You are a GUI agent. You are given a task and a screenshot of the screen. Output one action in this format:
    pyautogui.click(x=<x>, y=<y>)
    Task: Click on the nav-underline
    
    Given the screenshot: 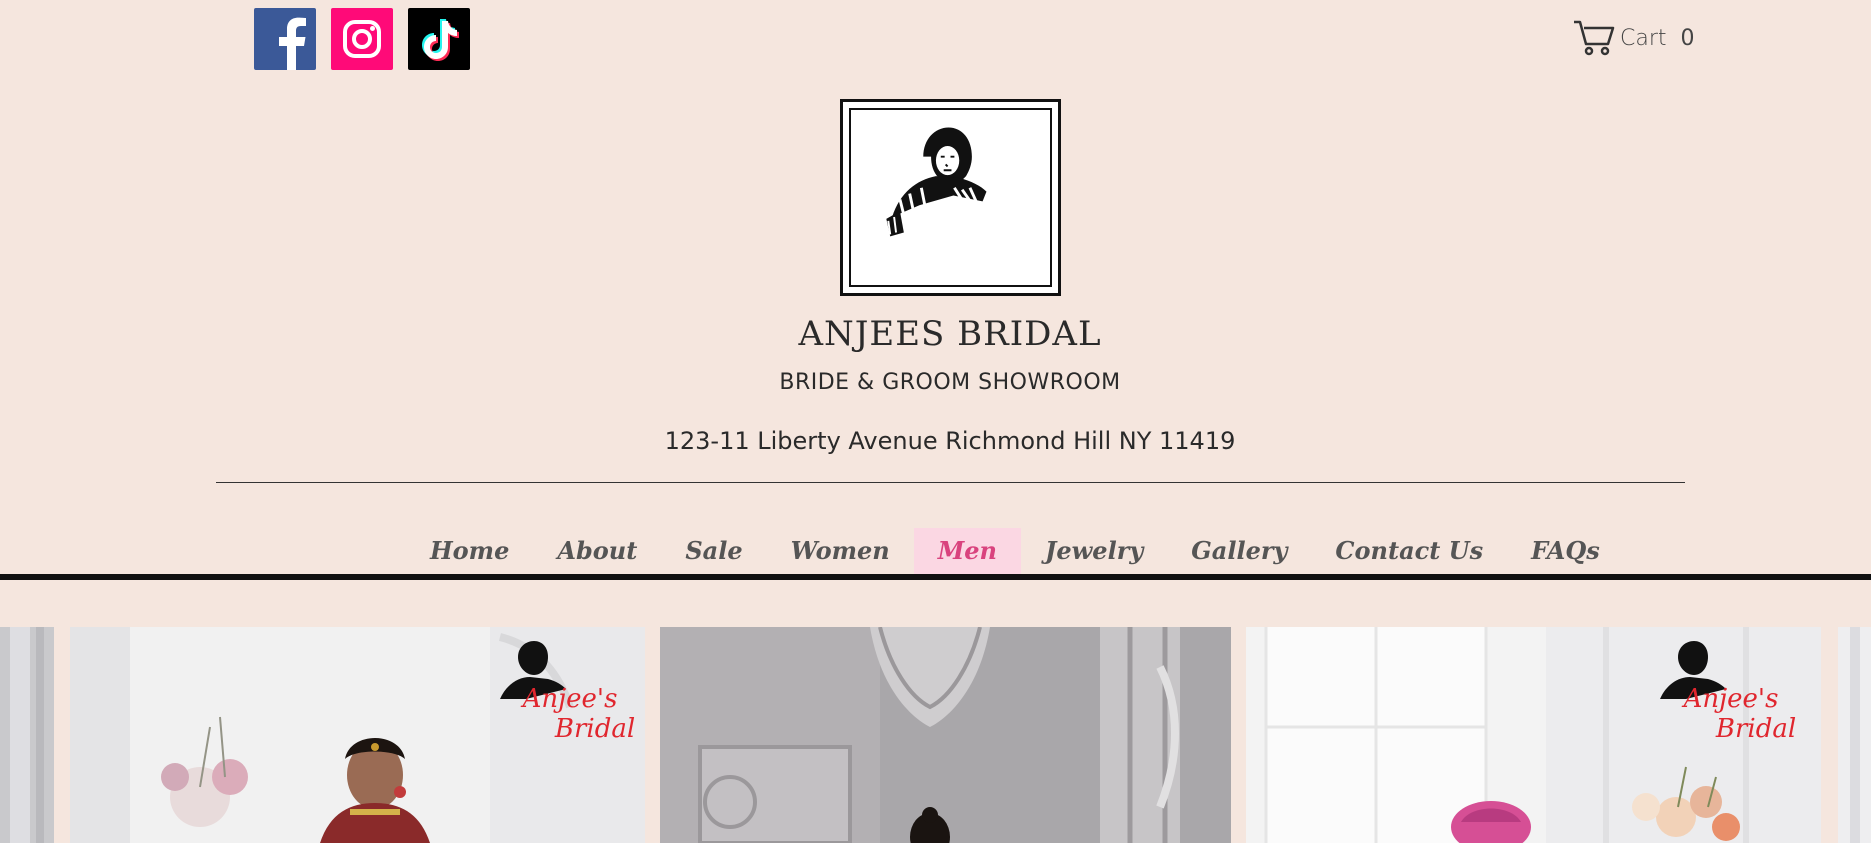 What is the action you would take?
    pyautogui.click(x=935, y=577)
    